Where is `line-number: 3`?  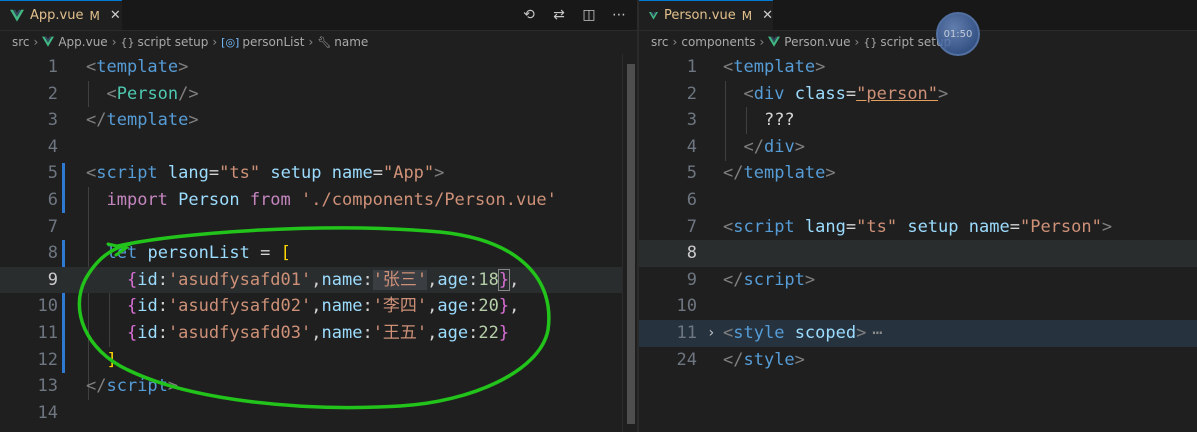 line-number: 3 is located at coordinates (691, 120).